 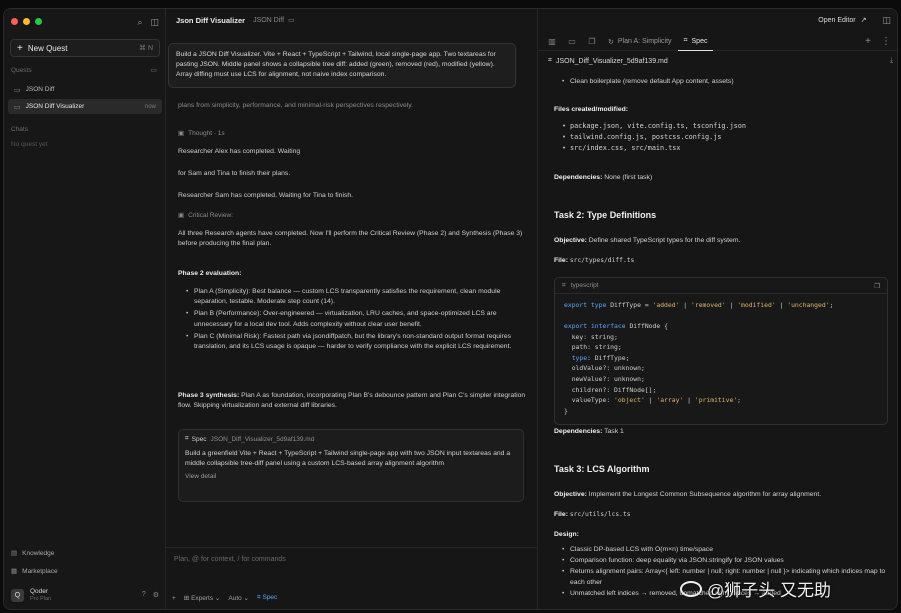 I want to click on new-folder-icon: ▭, so click(x=153, y=70).